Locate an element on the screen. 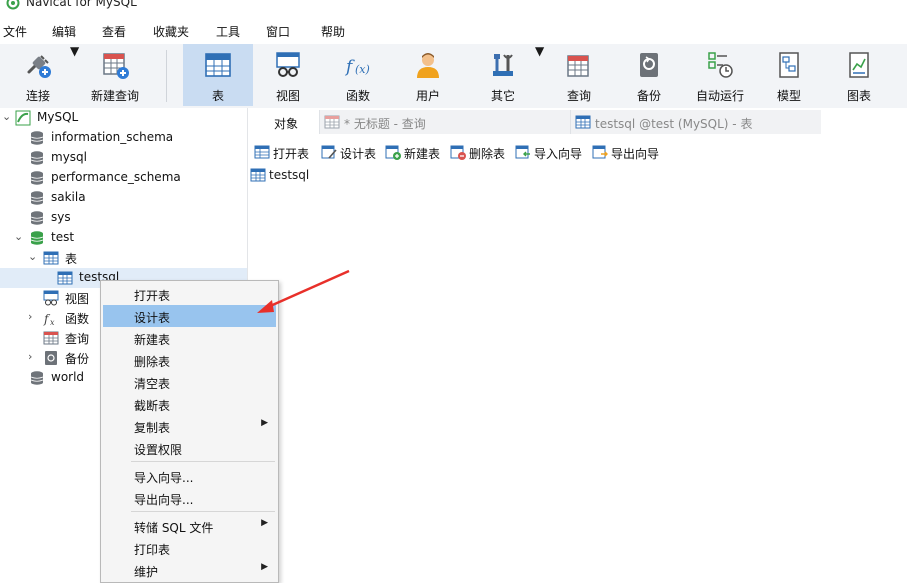  tree-label: MySQL is located at coordinates (58, 117).